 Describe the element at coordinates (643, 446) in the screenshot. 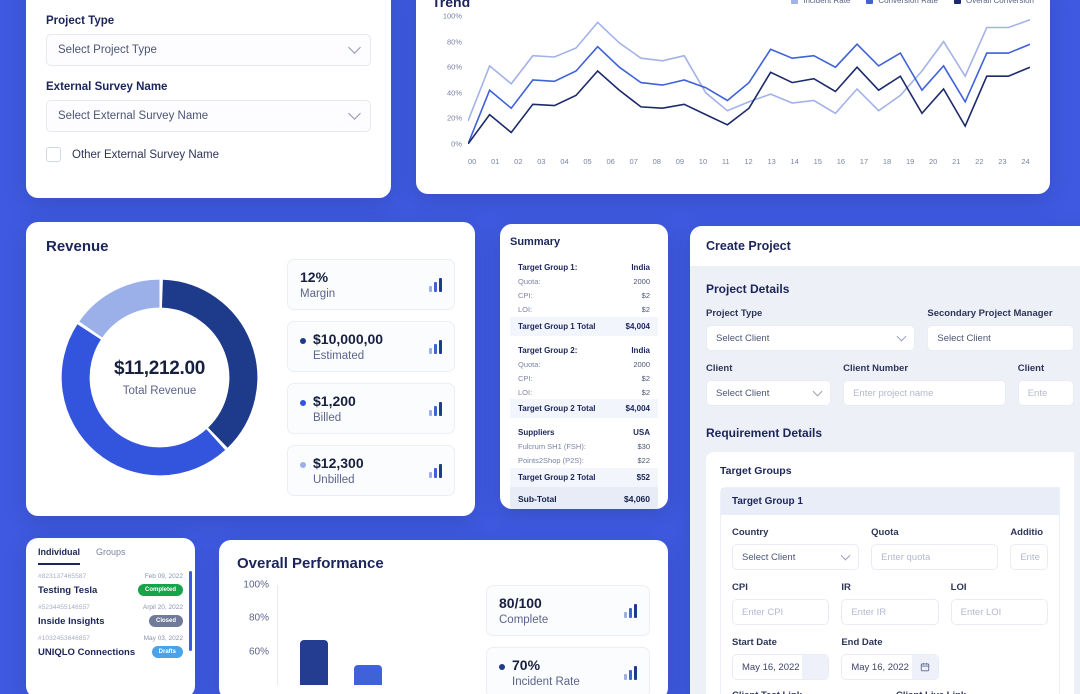

I see `summary-row-value: $30` at that location.